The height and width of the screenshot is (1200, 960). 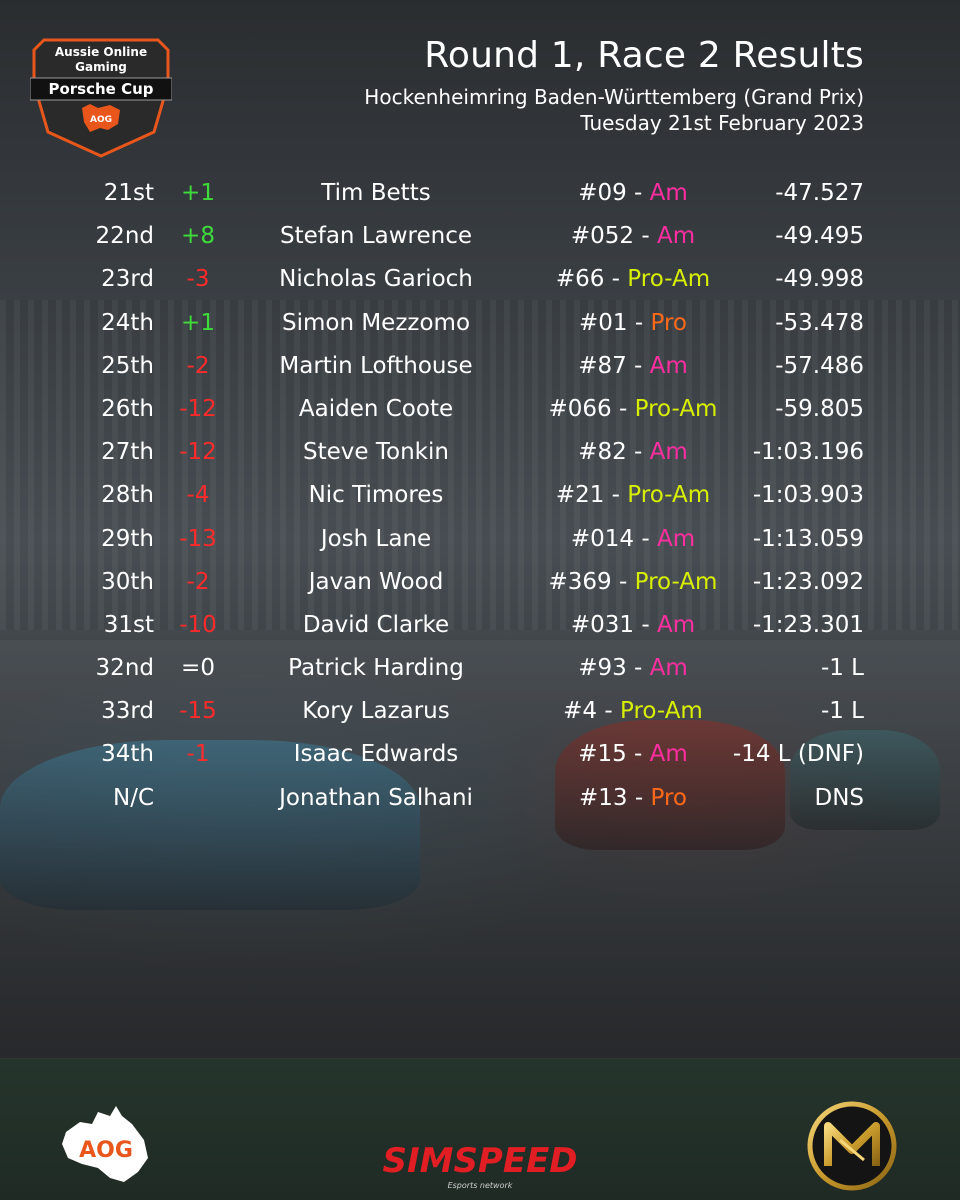 I want to click on porsche-cup-logo: Aussie Online Gaming Porsche Cup AOG, so click(x=101, y=98).